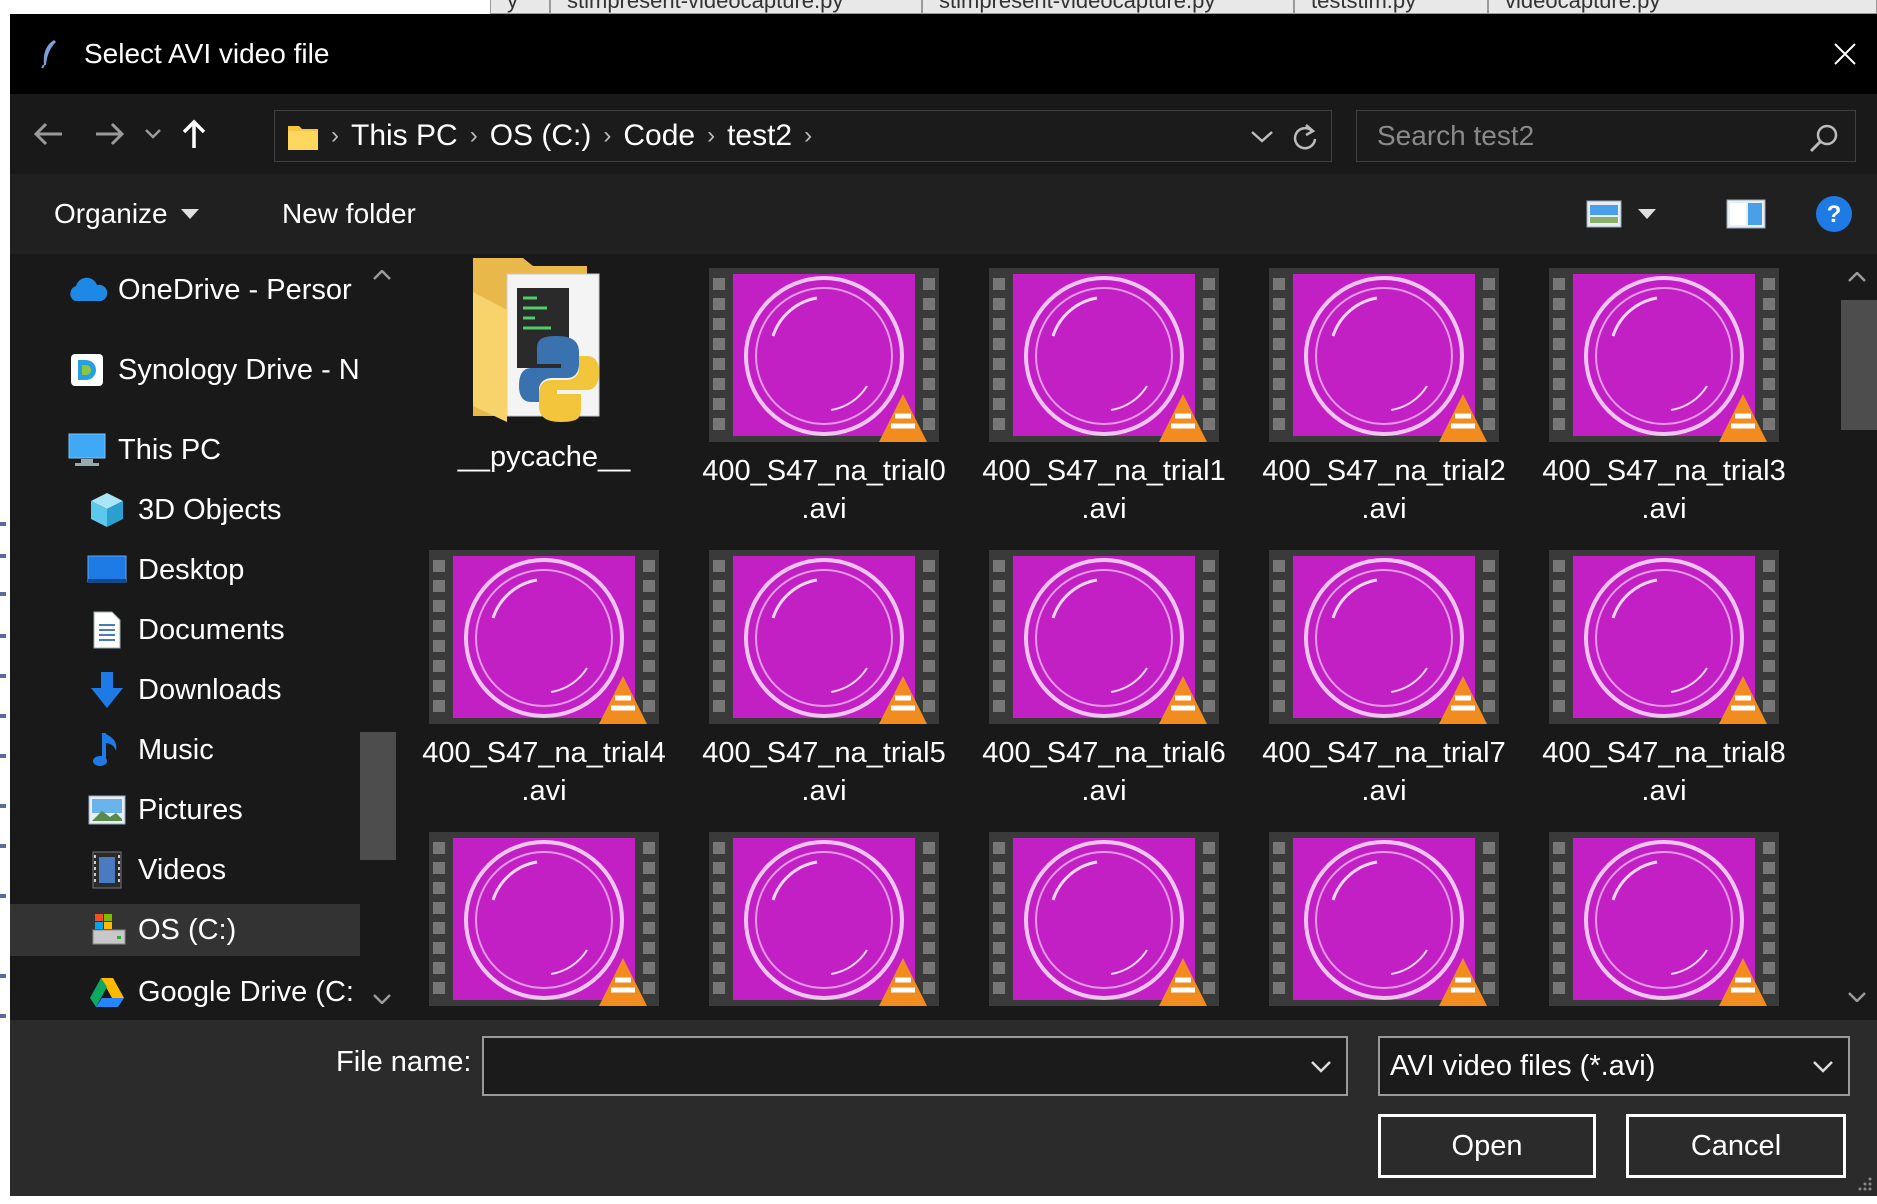  Describe the element at coordinates (110, 134) in the screenshot. I see `forward-button` at that location.